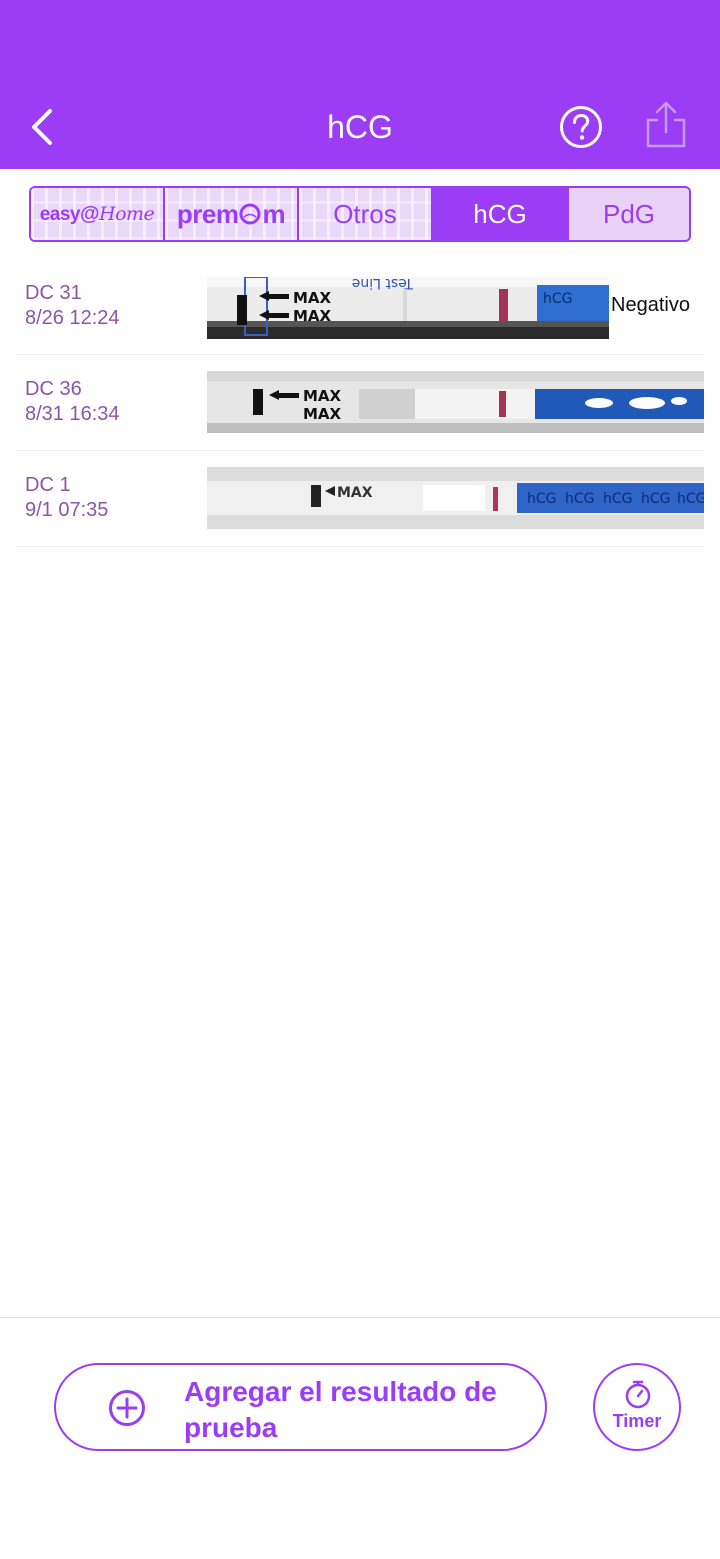 The width and height of the screenshot is (720, 1559). What do you see at coordinates (48, 485) in the screenshot?
I see `cycle-day: DC 1` at bounding box center [48, 485].